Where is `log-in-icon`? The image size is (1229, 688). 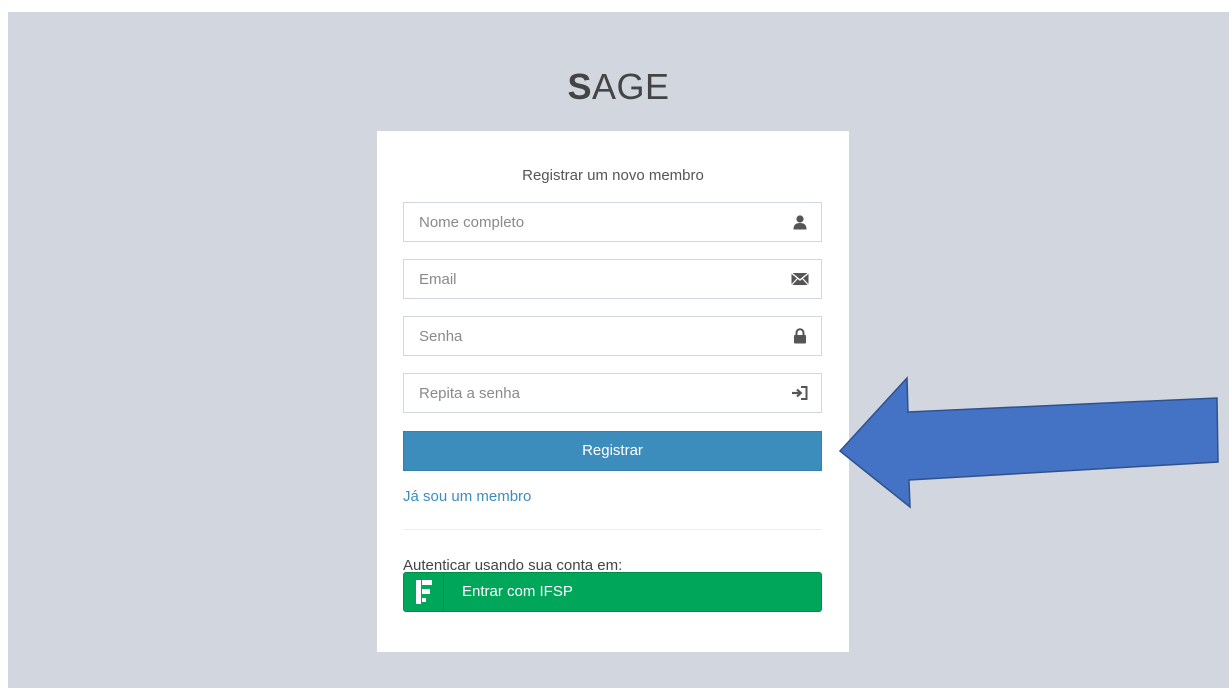
log-in-icon is located at coordinates (800, 393).